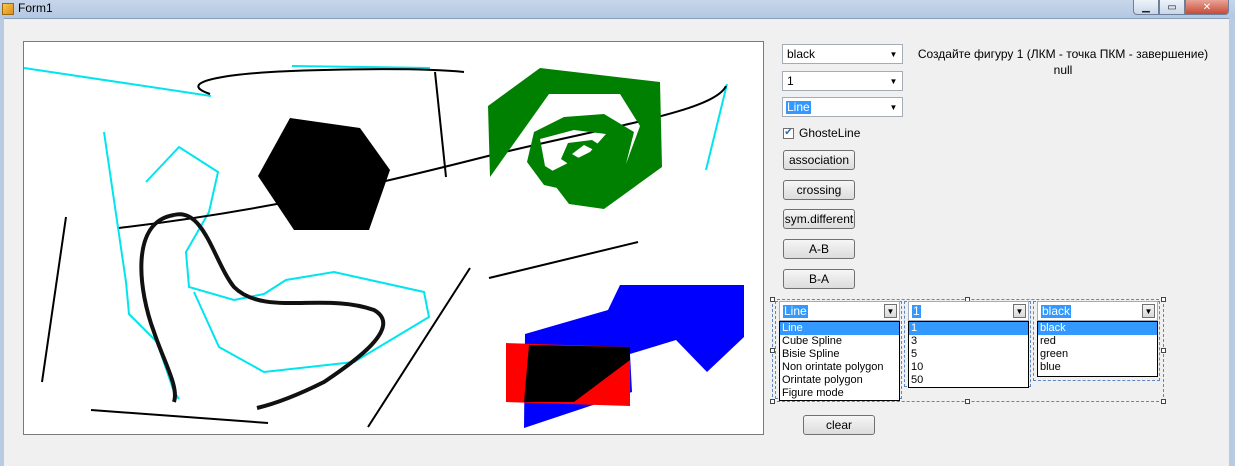 This screenshot has width=1235, height=466. Describe the element at coordinates (842, 81) in the screenshot. I see `width-combo: 1 ▼` at that location.